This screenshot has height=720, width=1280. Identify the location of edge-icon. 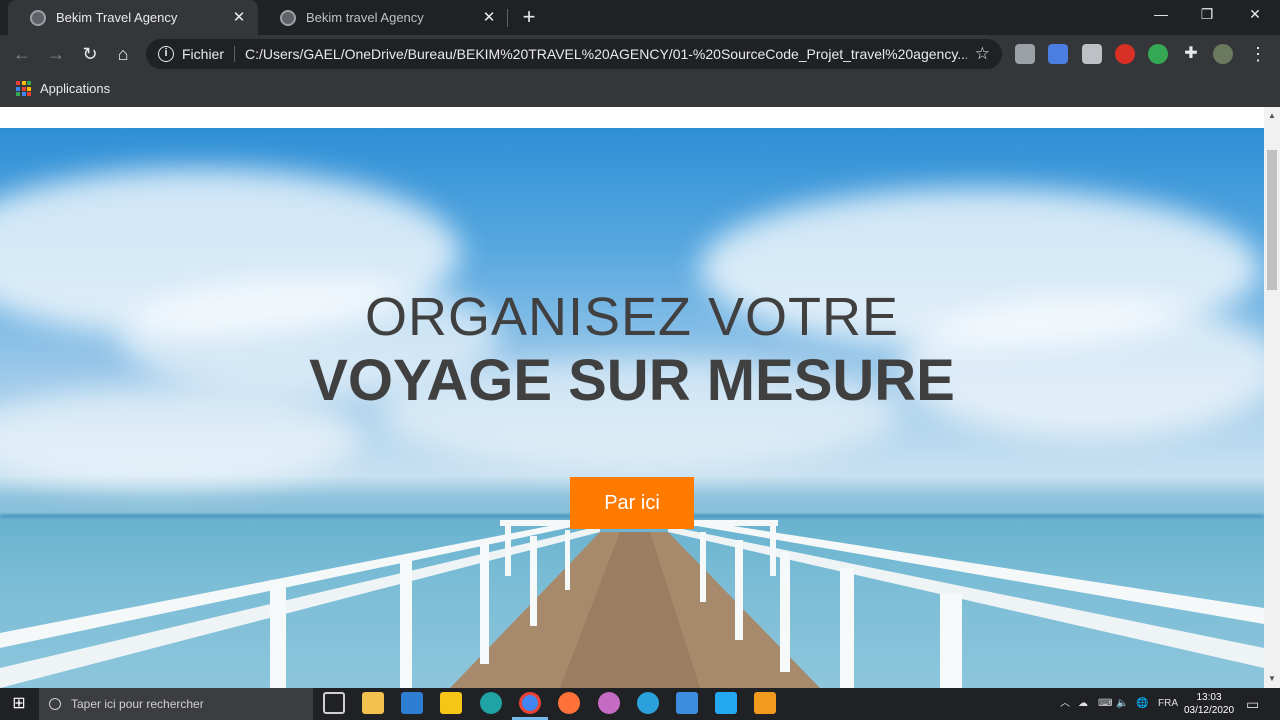
(491, 703).